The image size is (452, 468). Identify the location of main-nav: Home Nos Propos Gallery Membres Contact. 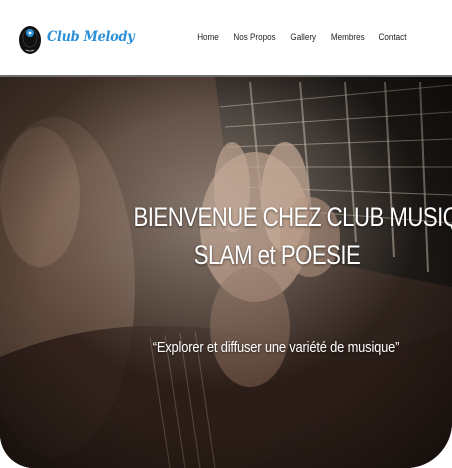
(302, 37).